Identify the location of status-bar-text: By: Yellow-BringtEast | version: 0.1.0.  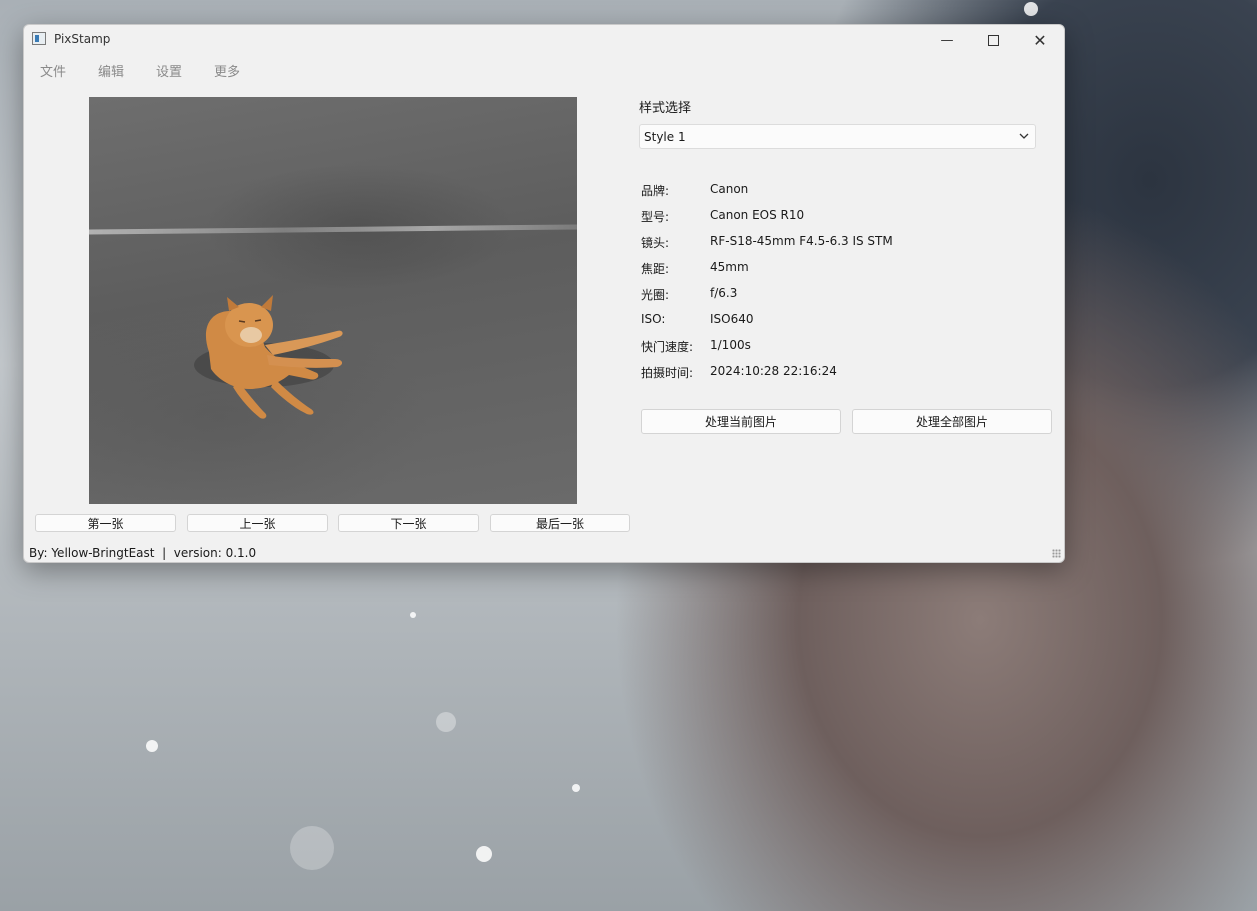
(143, 553).